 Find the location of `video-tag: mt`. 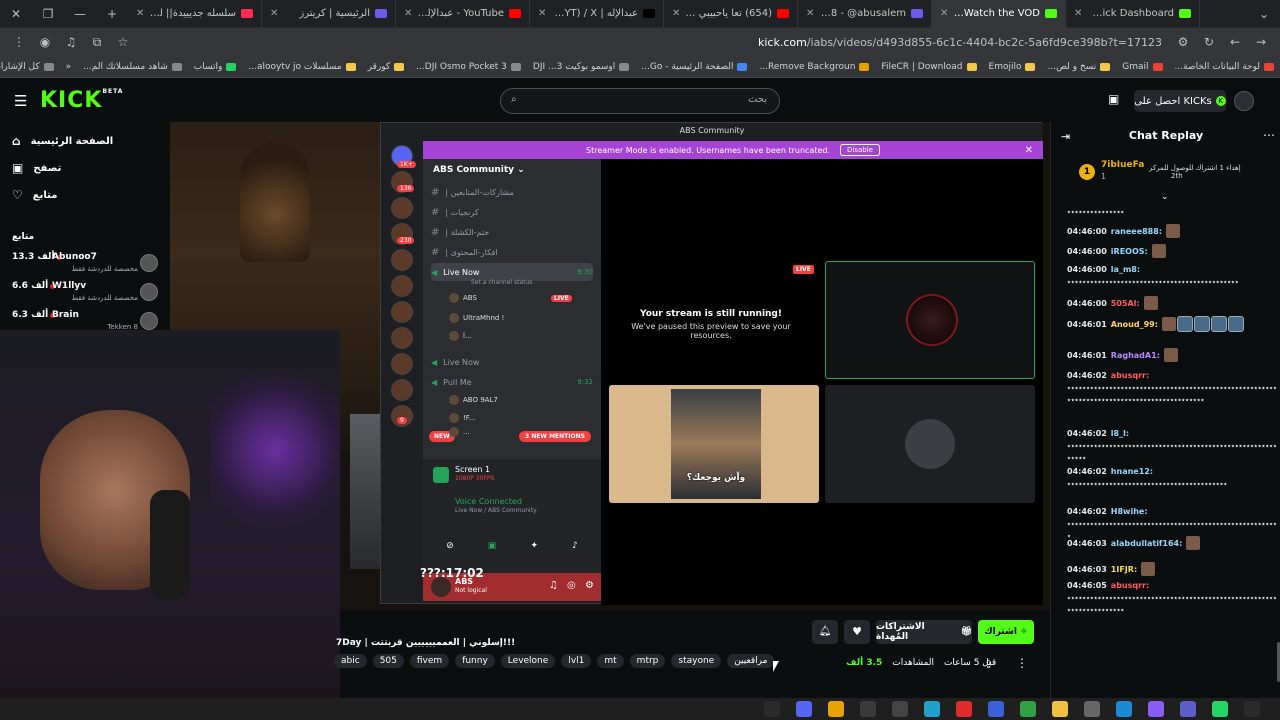

video-tag: mt is located at coordinates (610, 661).